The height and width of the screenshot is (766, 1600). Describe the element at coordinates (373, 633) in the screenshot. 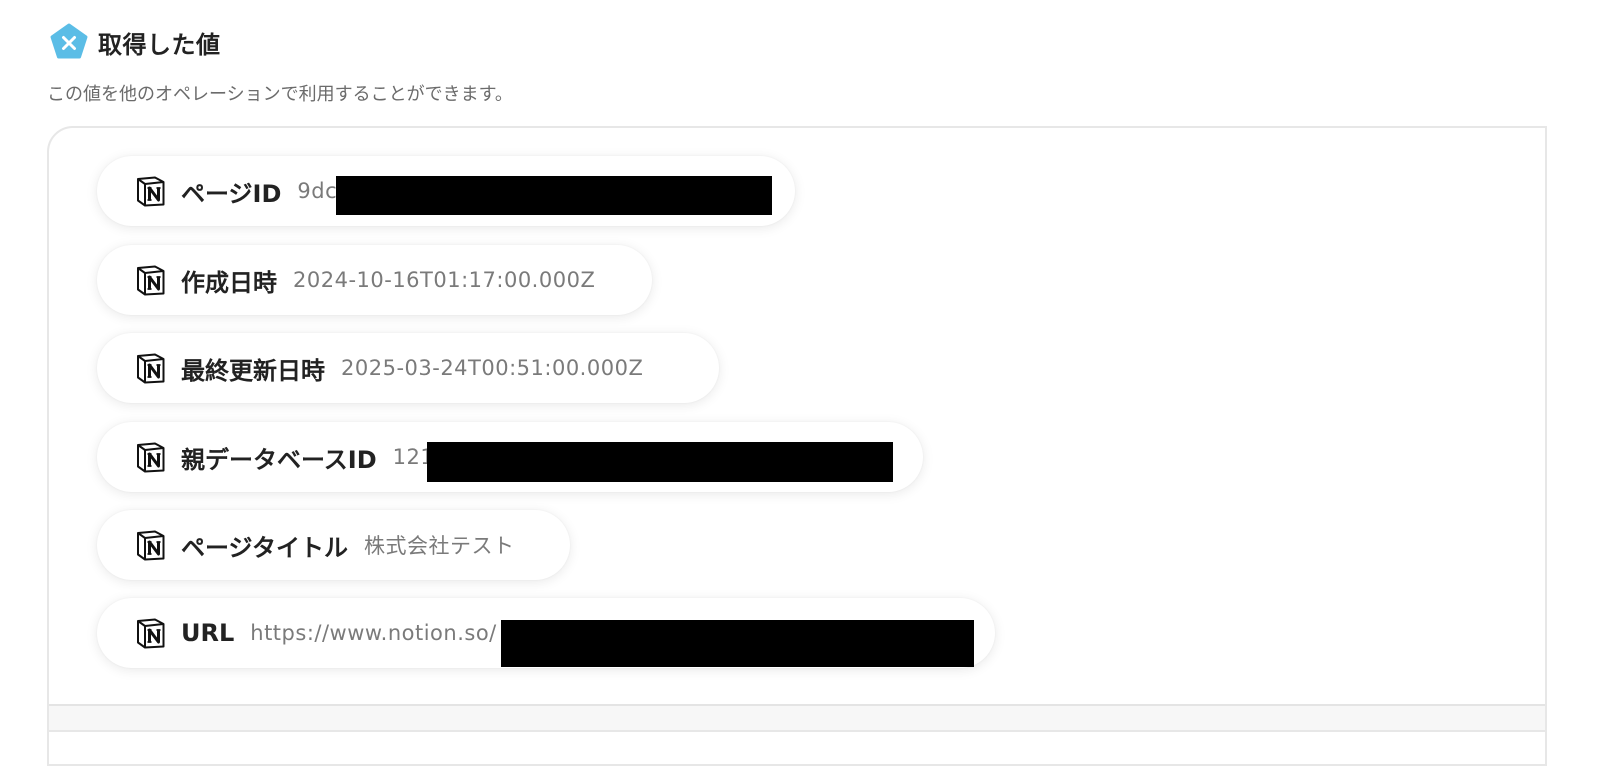

I see `value-text: https://www.notion.so/` at that location.